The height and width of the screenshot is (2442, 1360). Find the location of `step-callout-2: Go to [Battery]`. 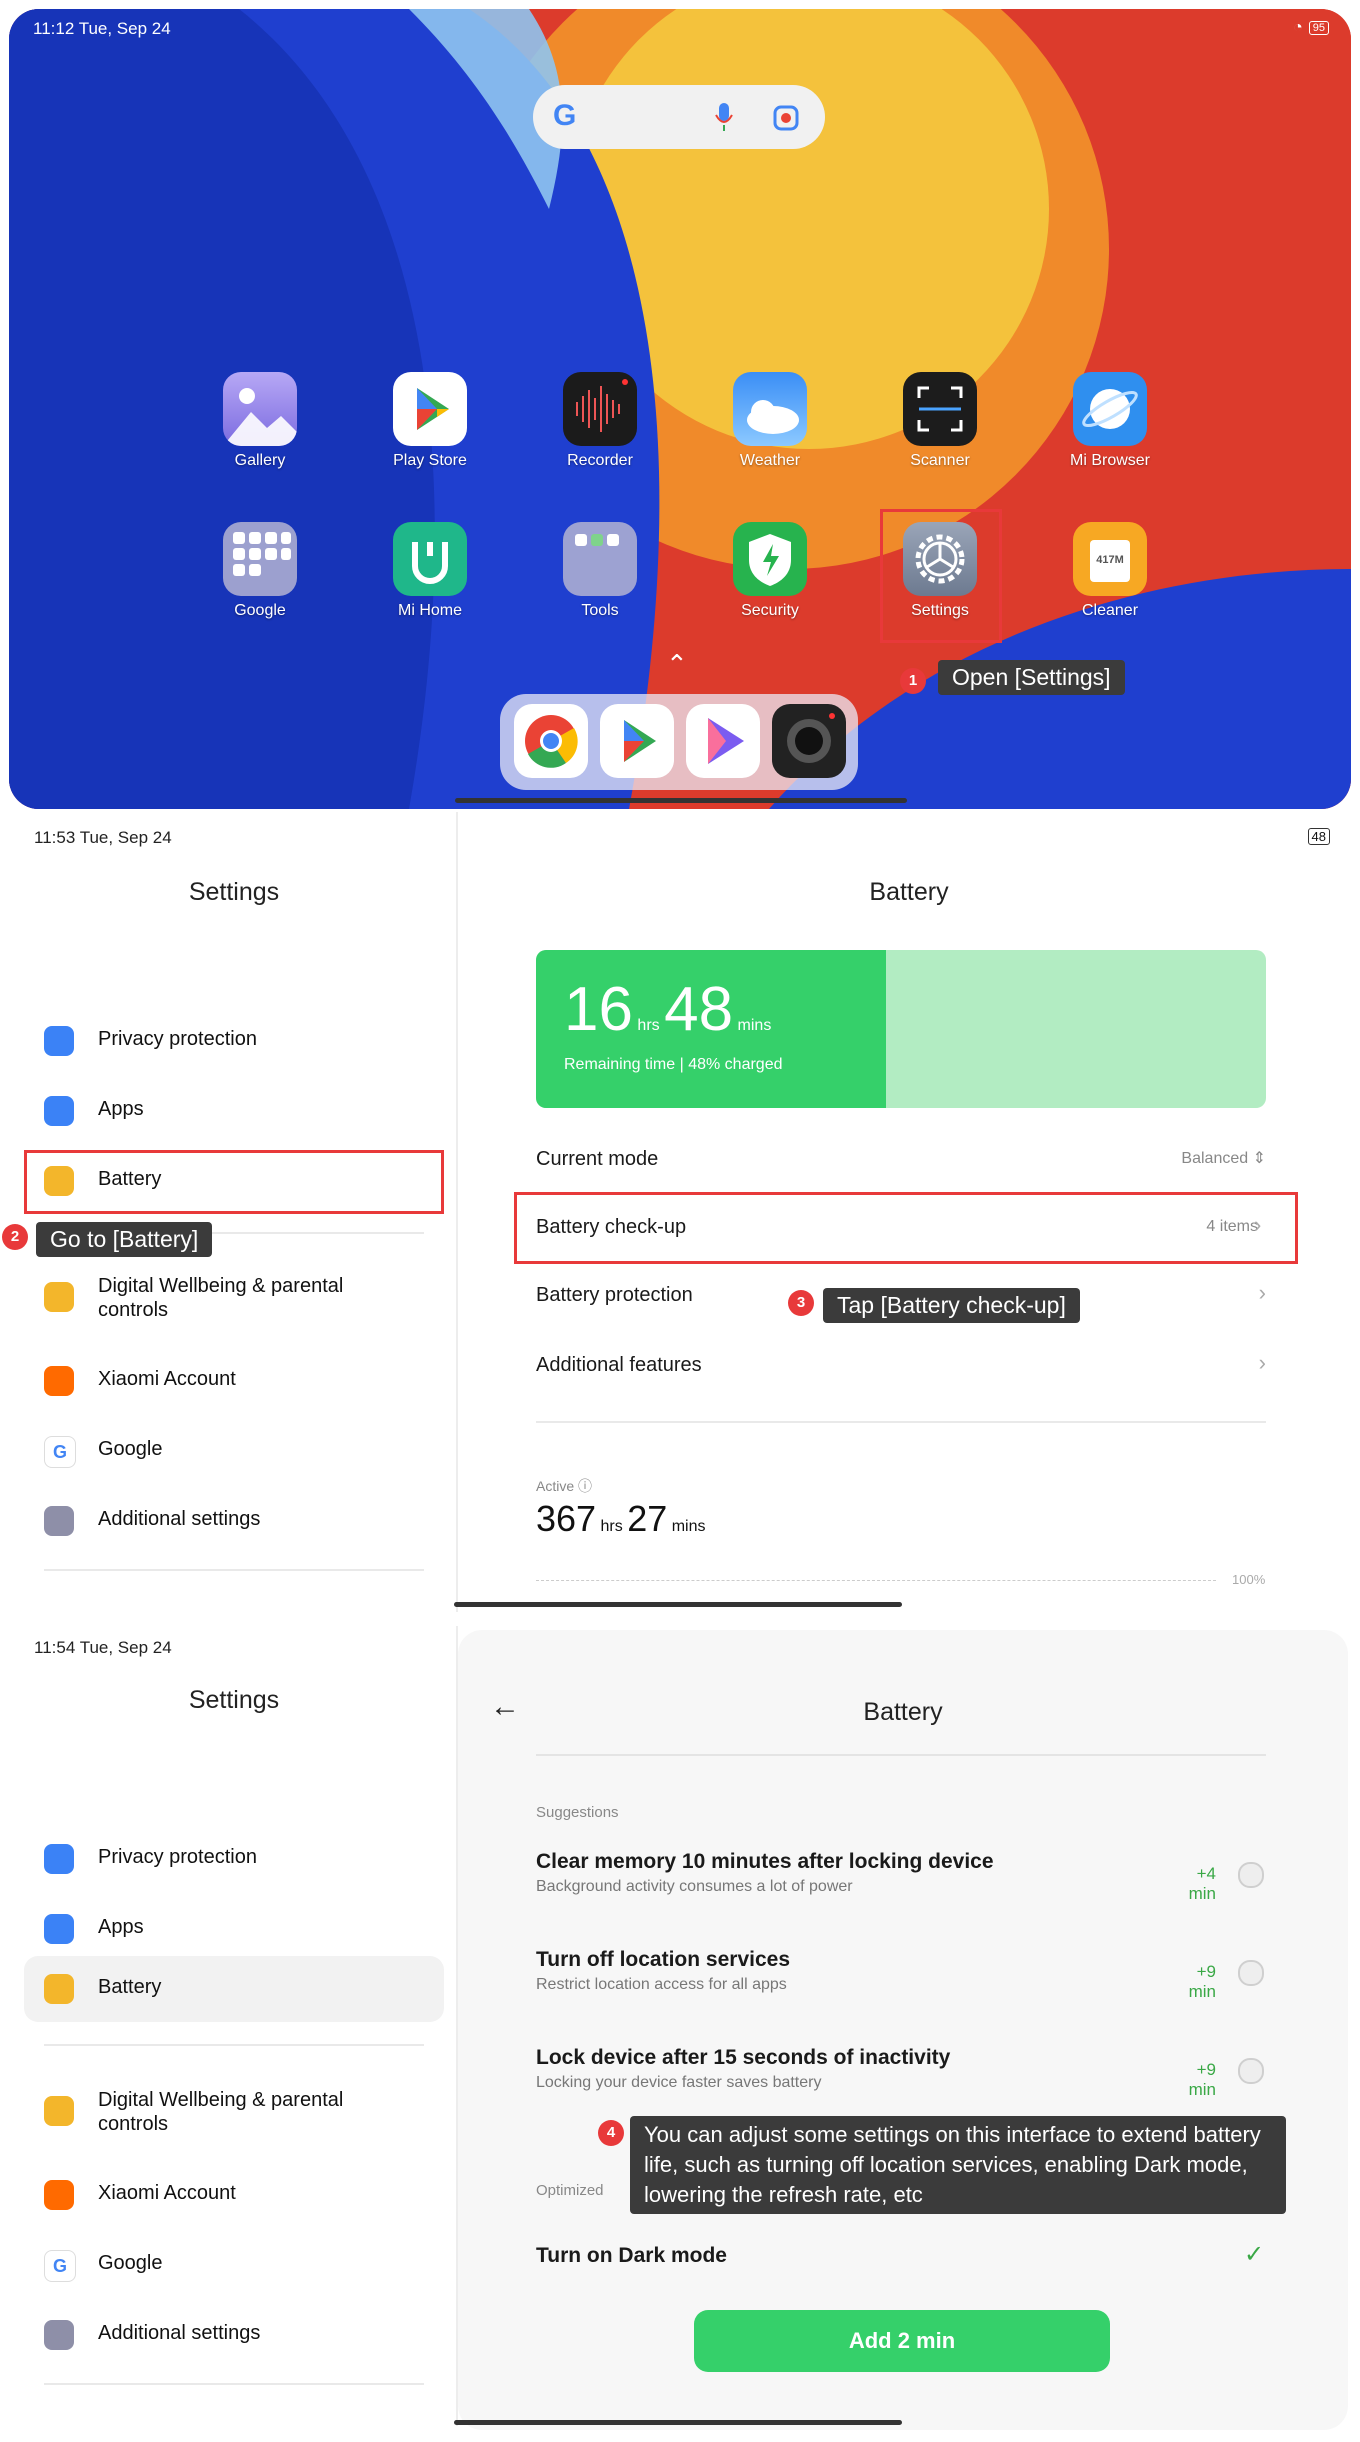

step-callout-2: Go to [Battery] is located at coordinates (124, 1239).